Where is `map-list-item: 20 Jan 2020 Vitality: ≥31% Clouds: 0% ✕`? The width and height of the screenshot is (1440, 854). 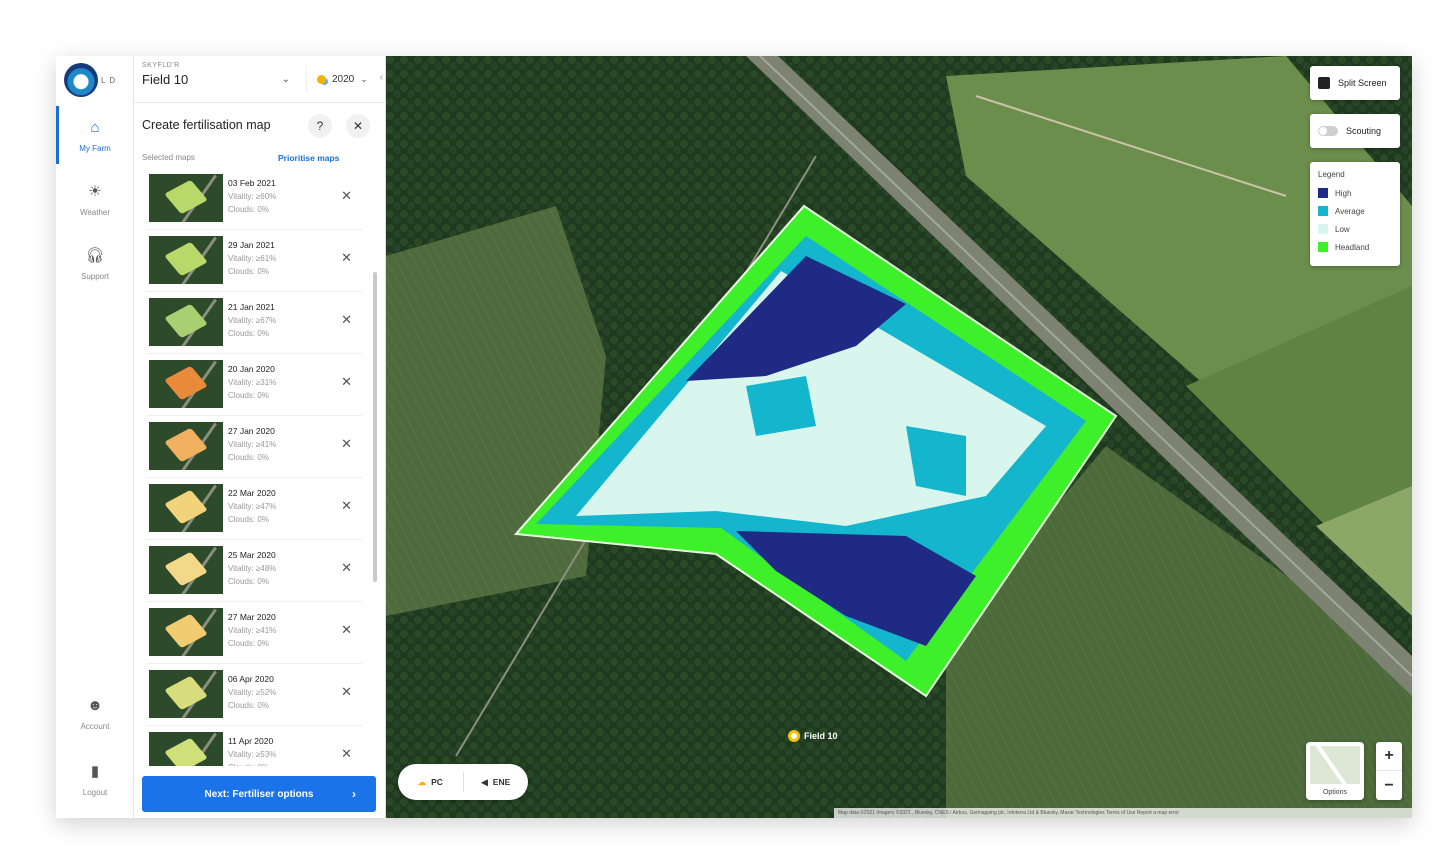
map-list-item: 20 Jan 2020 Vitality: ≥31% Clouds: 0% ✕ is located at coordinates (254, 385).